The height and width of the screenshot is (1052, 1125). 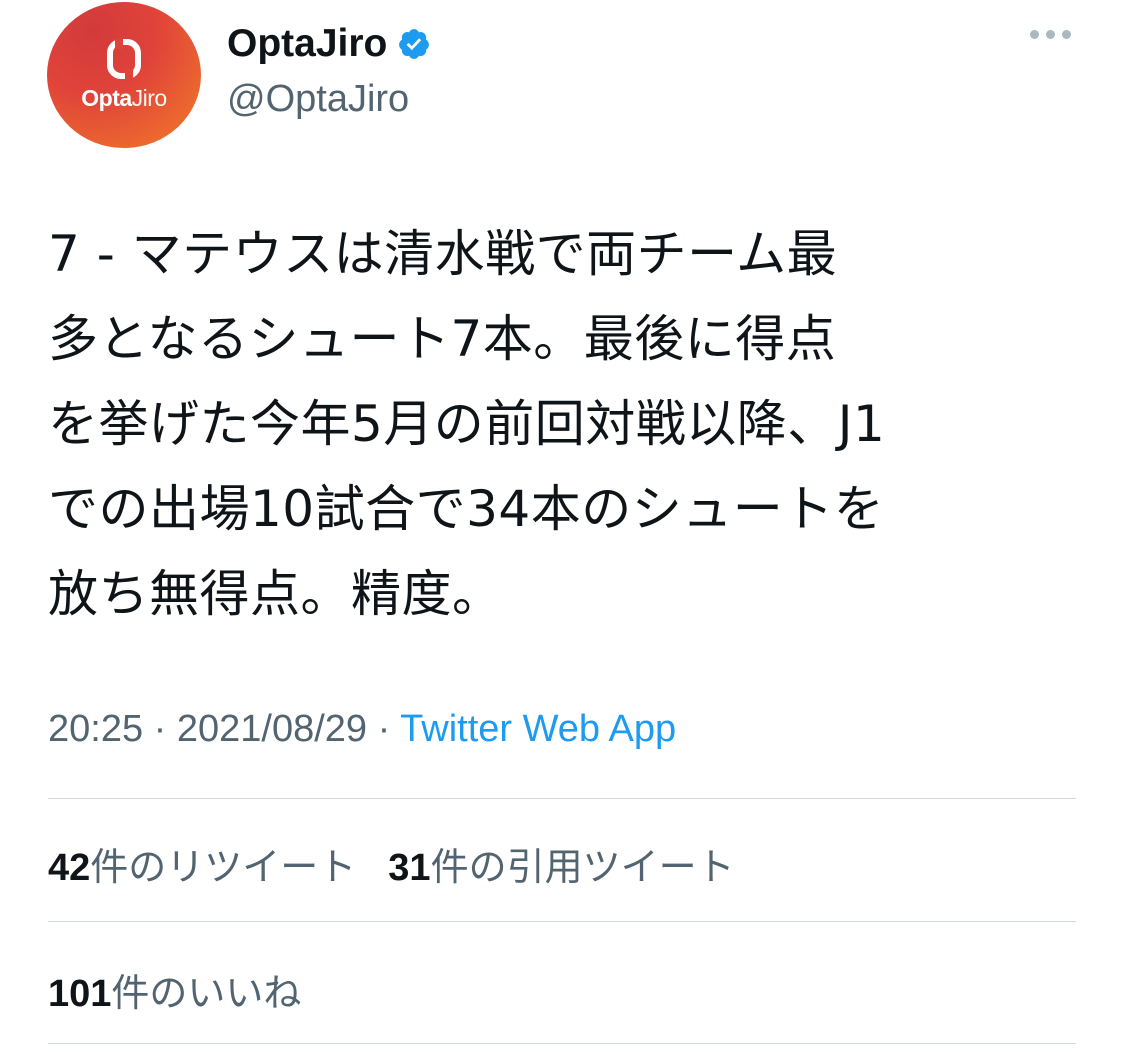 I want to click on likes-stat: 101件のいいね, so click(x=174, y=989).